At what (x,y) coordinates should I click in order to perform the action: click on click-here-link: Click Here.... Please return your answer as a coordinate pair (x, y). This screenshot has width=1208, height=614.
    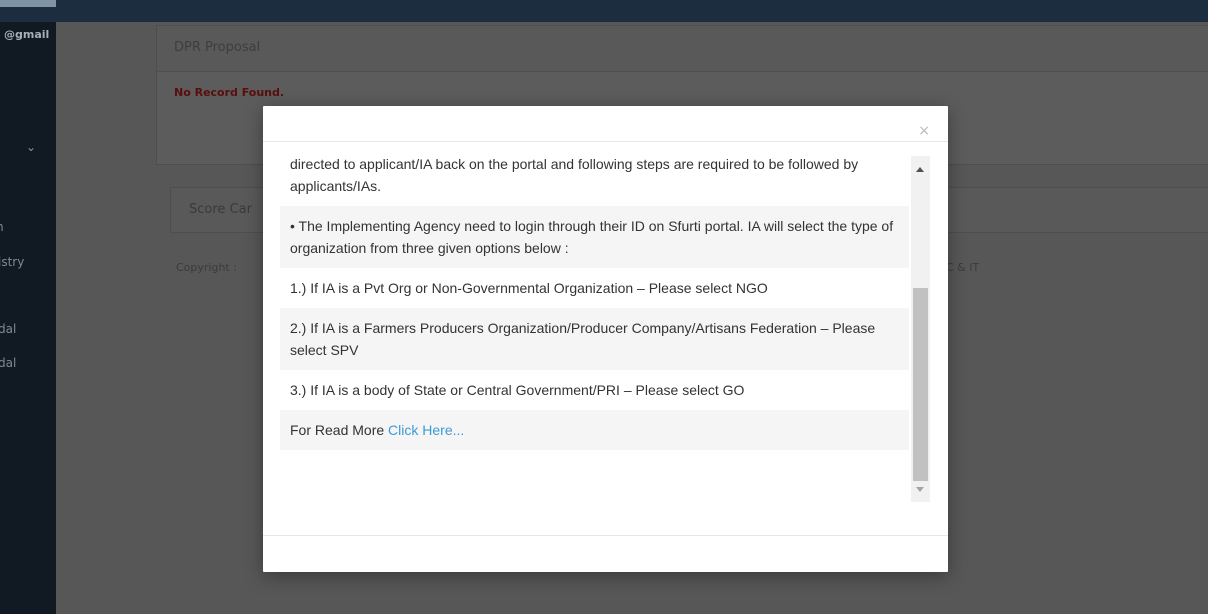
    Looking at the image, I should click on (426, 430).